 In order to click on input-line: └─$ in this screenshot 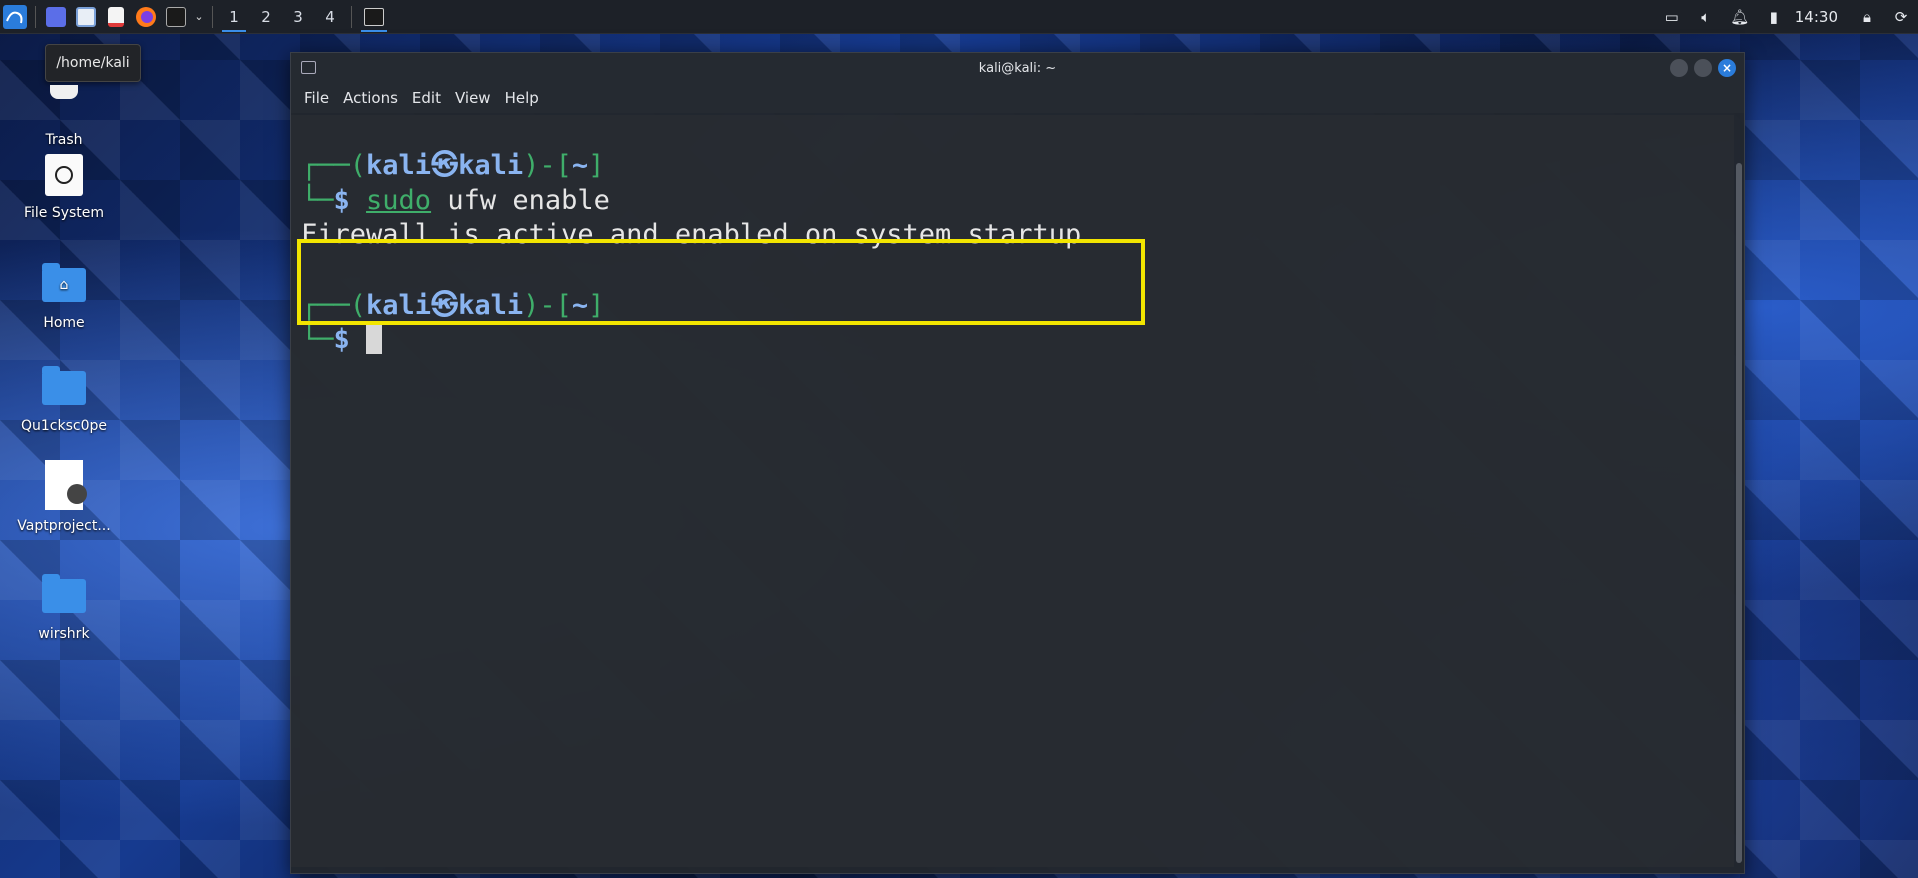, I will do `click(1017, 340)`.